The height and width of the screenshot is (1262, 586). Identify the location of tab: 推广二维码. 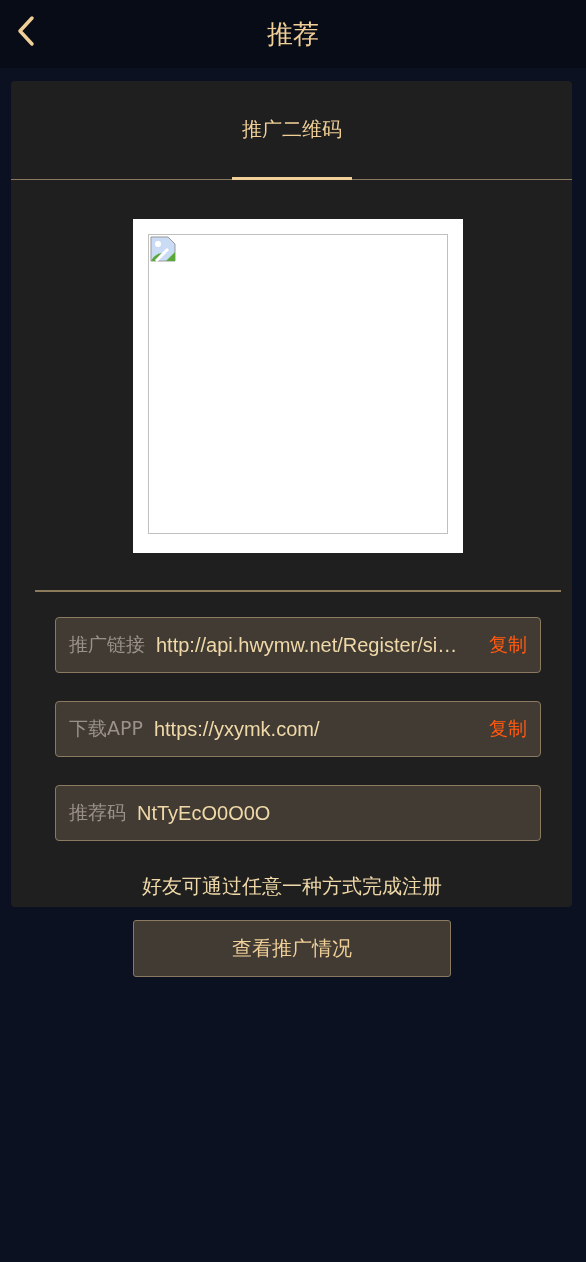
(291, 130).